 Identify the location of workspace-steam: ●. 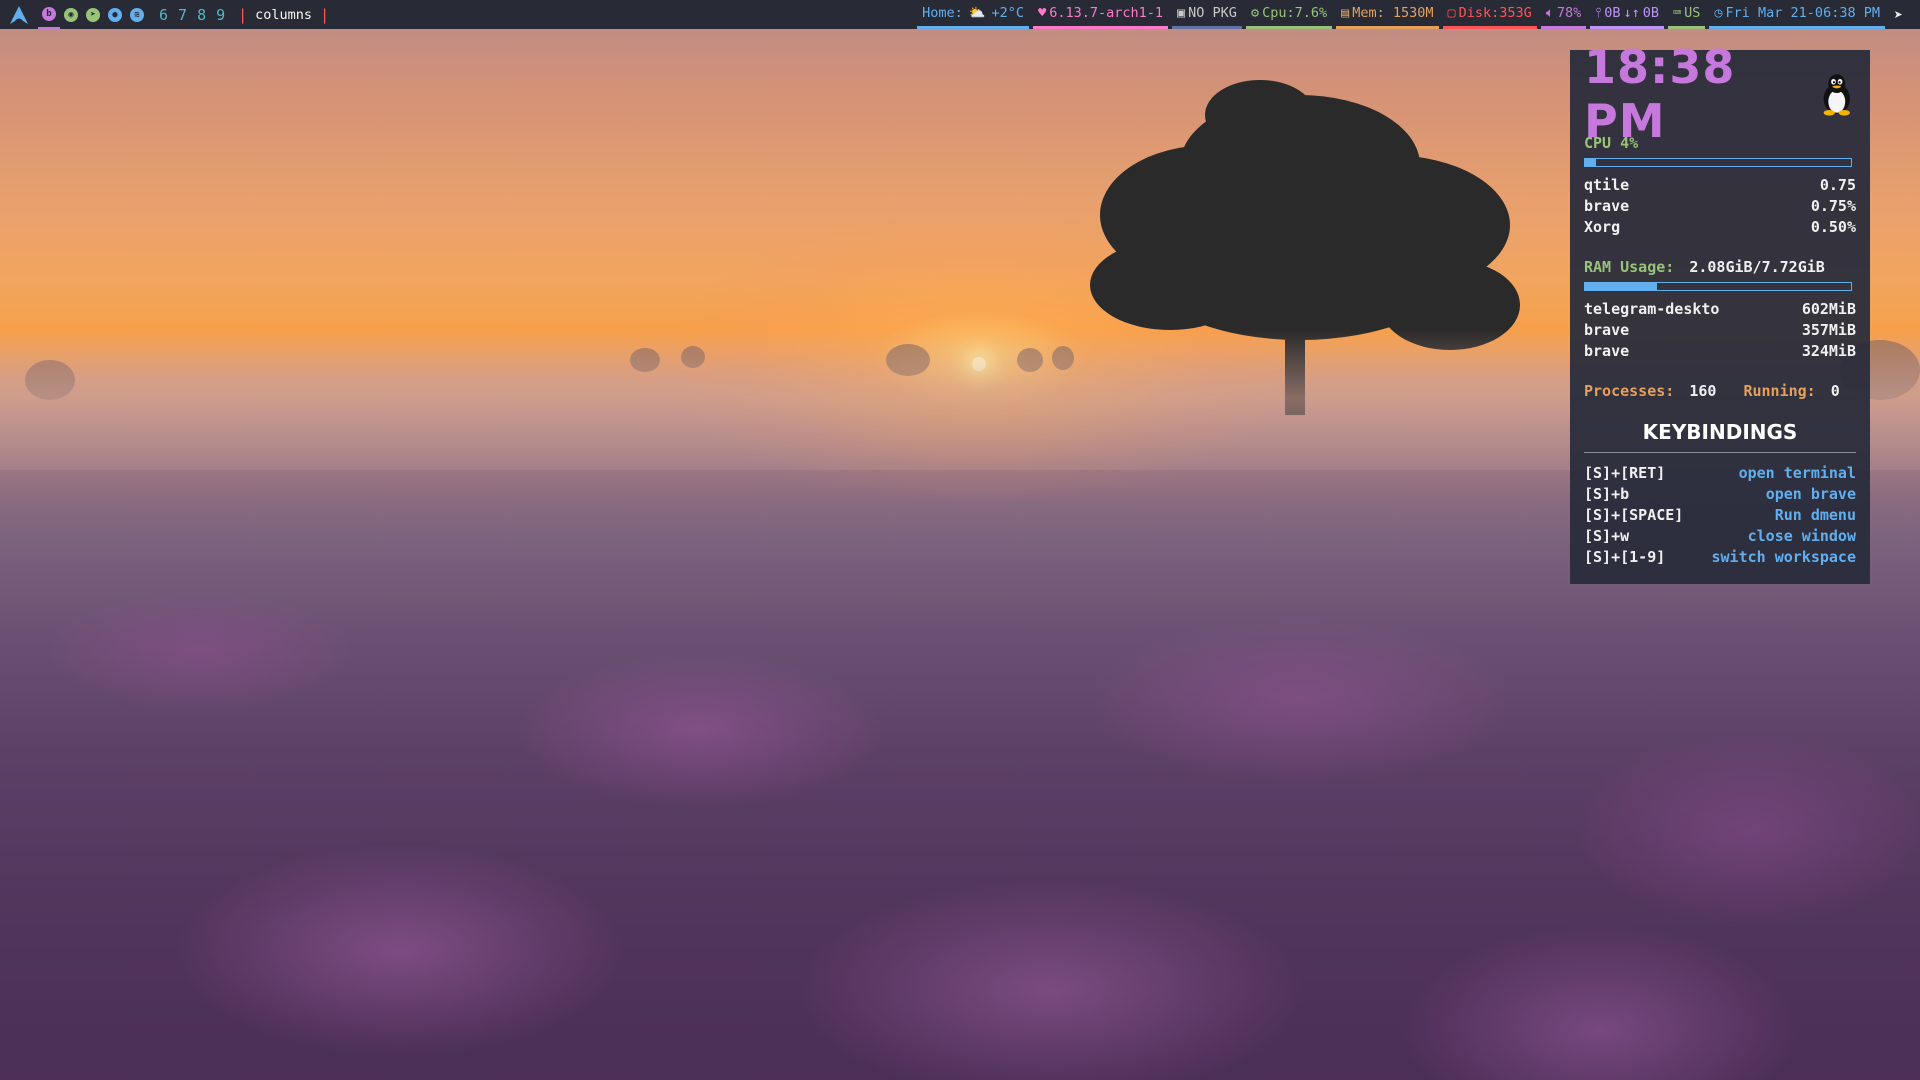
(115, 14).